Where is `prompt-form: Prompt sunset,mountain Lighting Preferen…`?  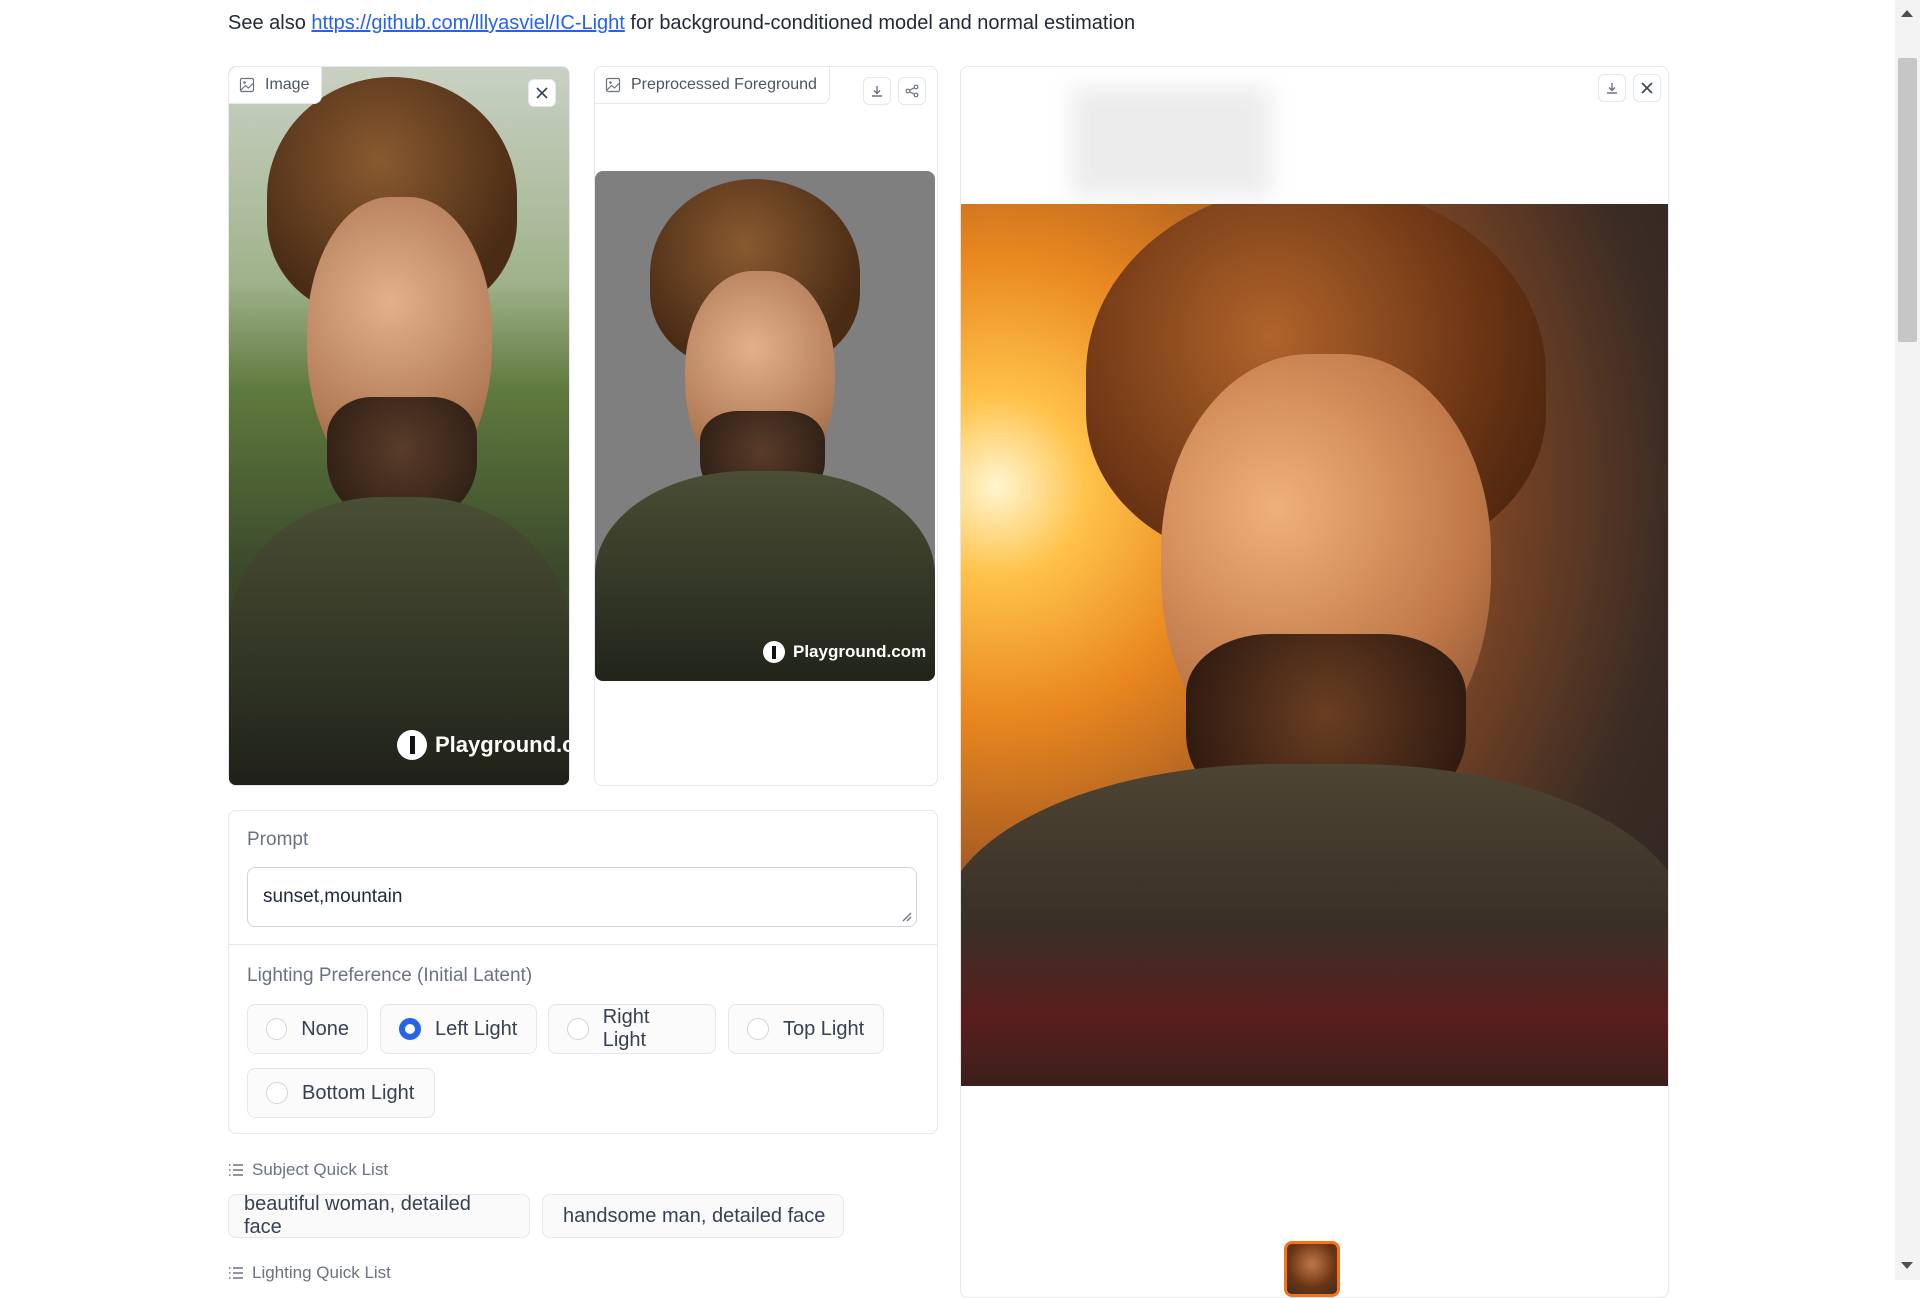 prompt-form: Prompt sunset,mountain Lighting Preferen… is located at coordinates (583, 972).